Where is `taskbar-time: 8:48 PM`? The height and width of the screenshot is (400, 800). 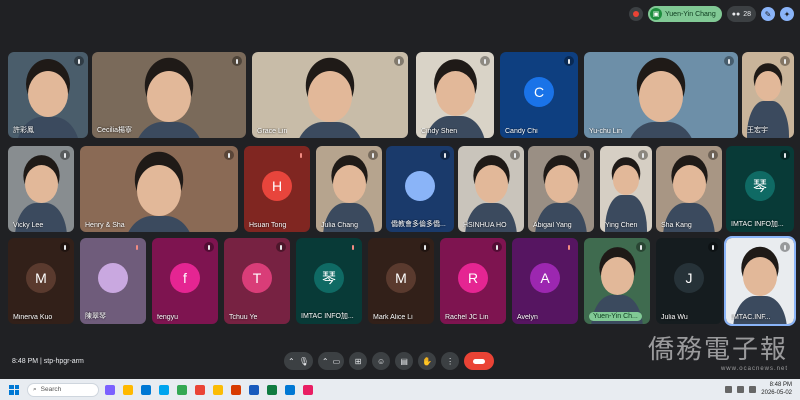
taskbar-time: 8:48 PM is located at coordinates (780, 385).